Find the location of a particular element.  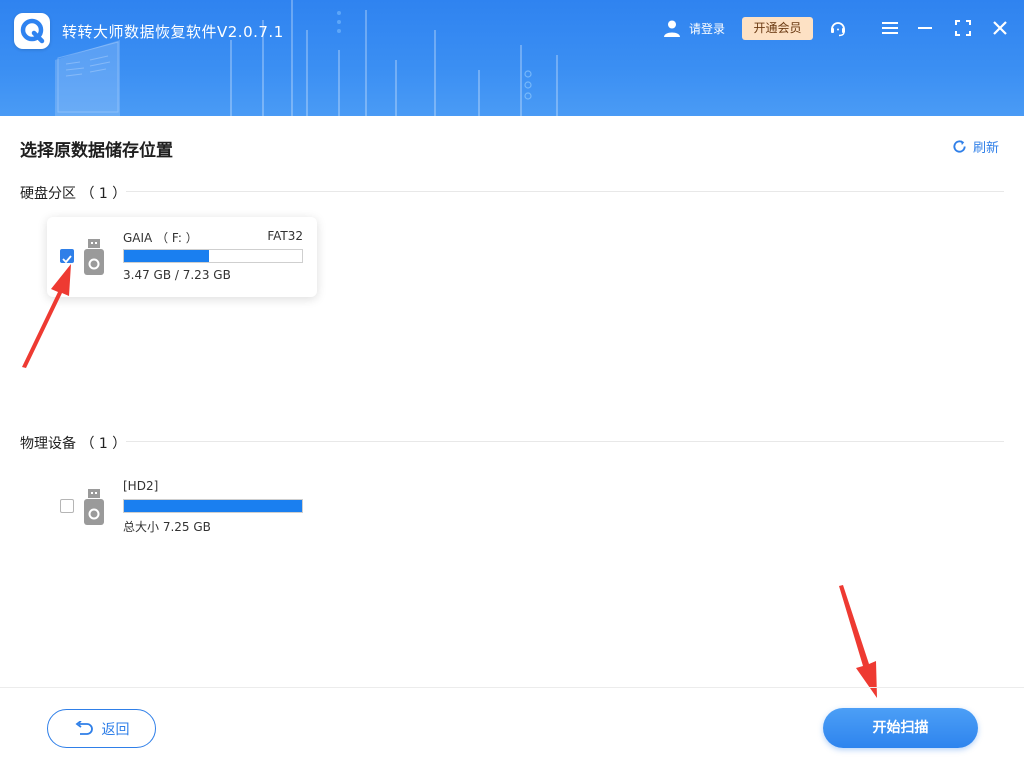

physical-section-title: 物理设备 （ 1 ） is located at coordinates (73, 444).